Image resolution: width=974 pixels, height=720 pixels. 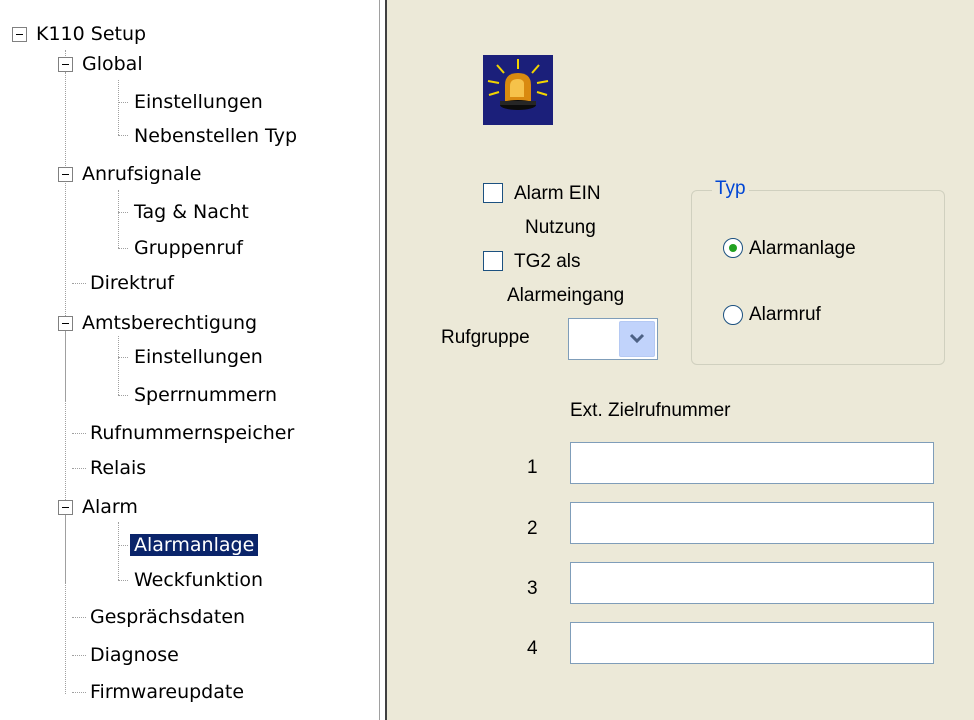 I want to click on tree-item-direktruf: Direktruf, so click(x=132, y=283).